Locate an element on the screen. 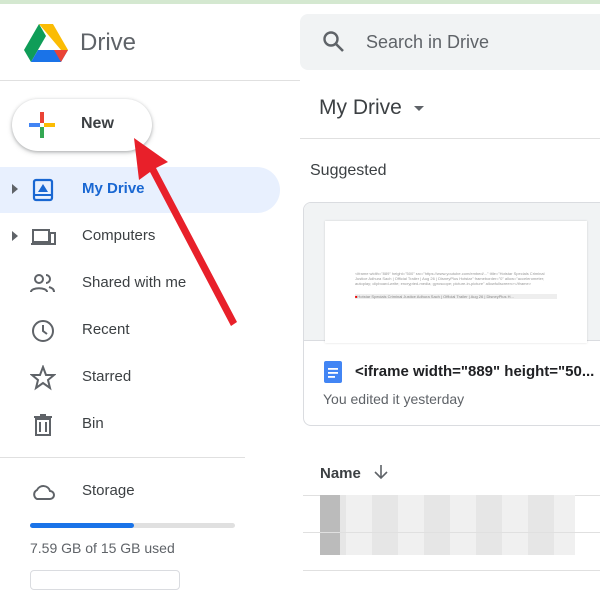 The width and height of the screenshot is (600, 590). sidebar-item-recent: Recent is located at coordinates (140, 331).